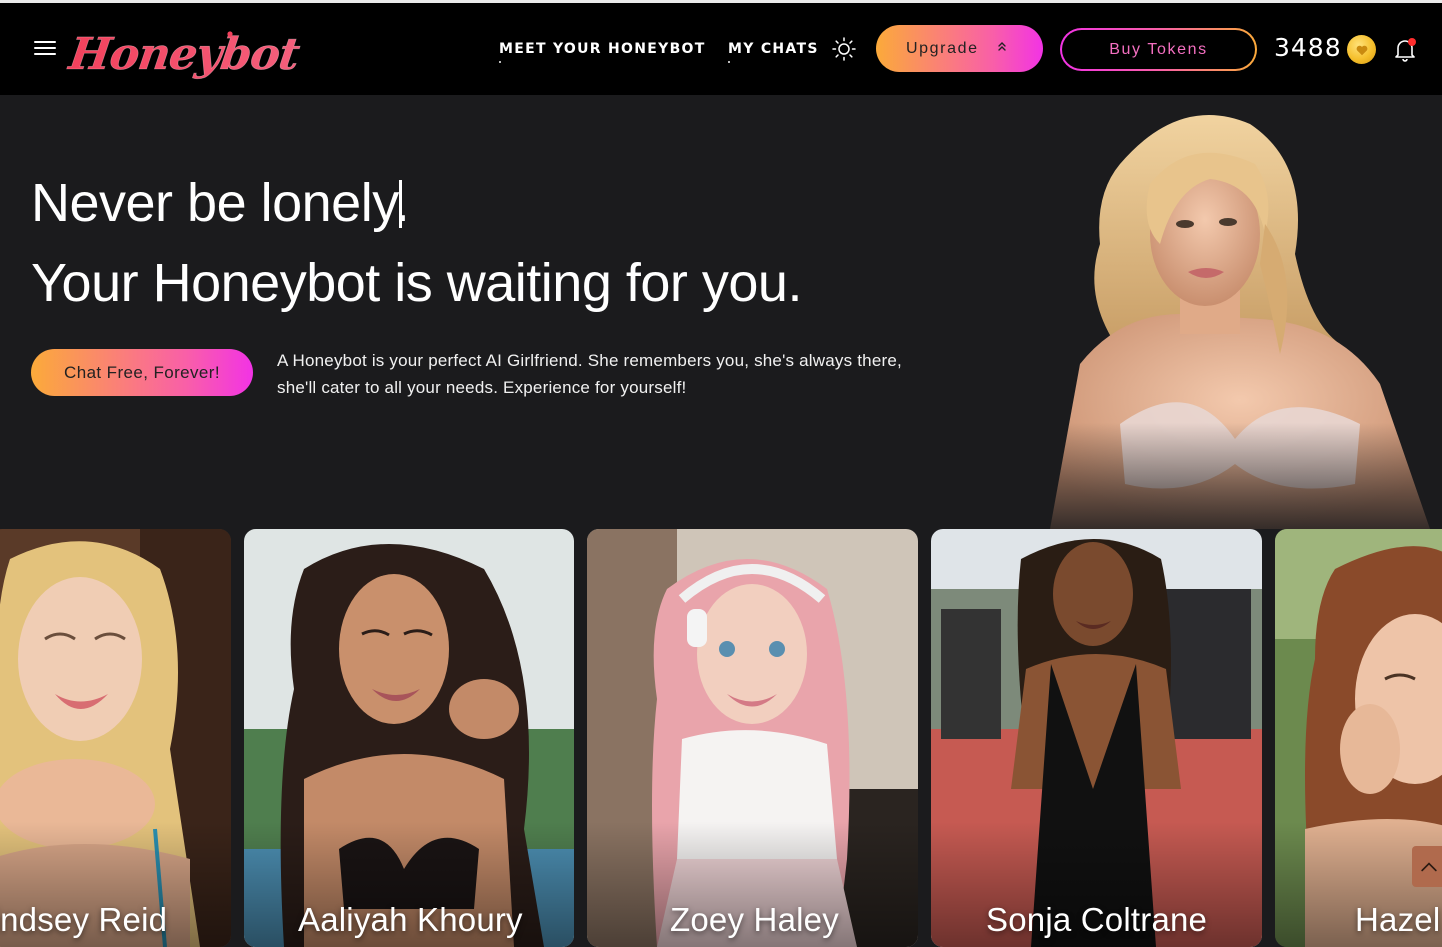 The image size is (1442, 947). What do you see at coordinates (1398, 919) in the screenshot?
I see `character-name: Hazel` at bounding box center [1398, 919].